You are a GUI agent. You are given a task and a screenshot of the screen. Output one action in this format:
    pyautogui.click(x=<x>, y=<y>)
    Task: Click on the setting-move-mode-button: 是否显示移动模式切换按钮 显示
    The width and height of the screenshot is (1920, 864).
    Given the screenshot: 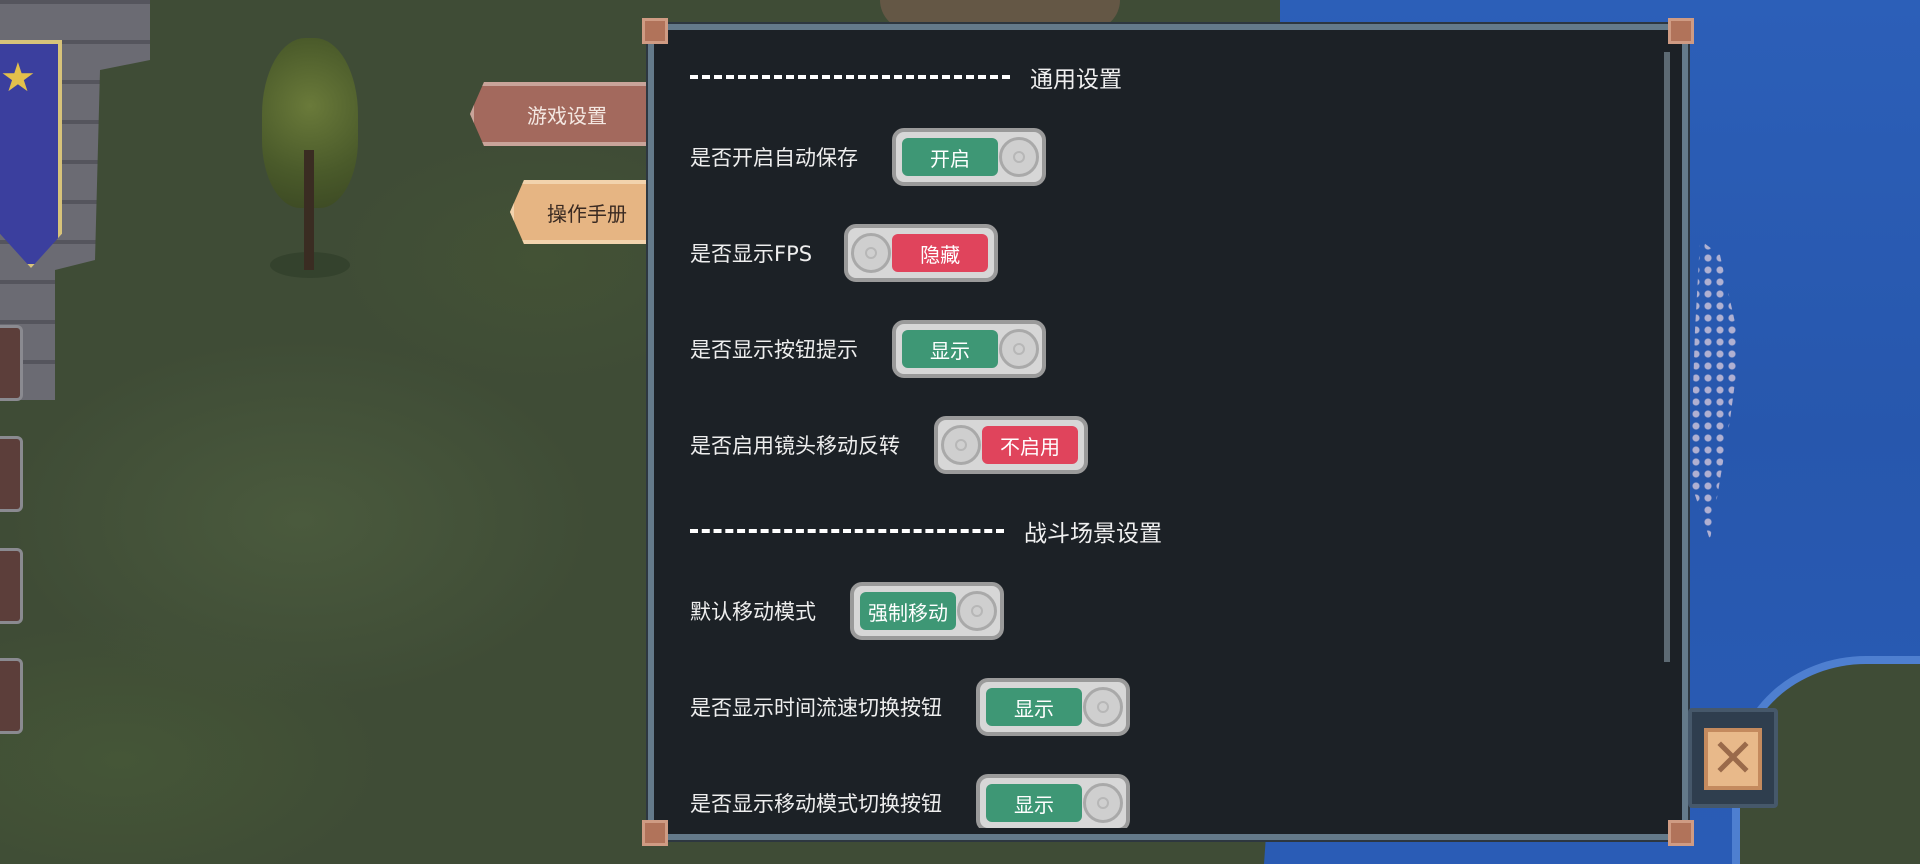 What is the action you would take?
    pyautogui.click(x=910, y=801)
    